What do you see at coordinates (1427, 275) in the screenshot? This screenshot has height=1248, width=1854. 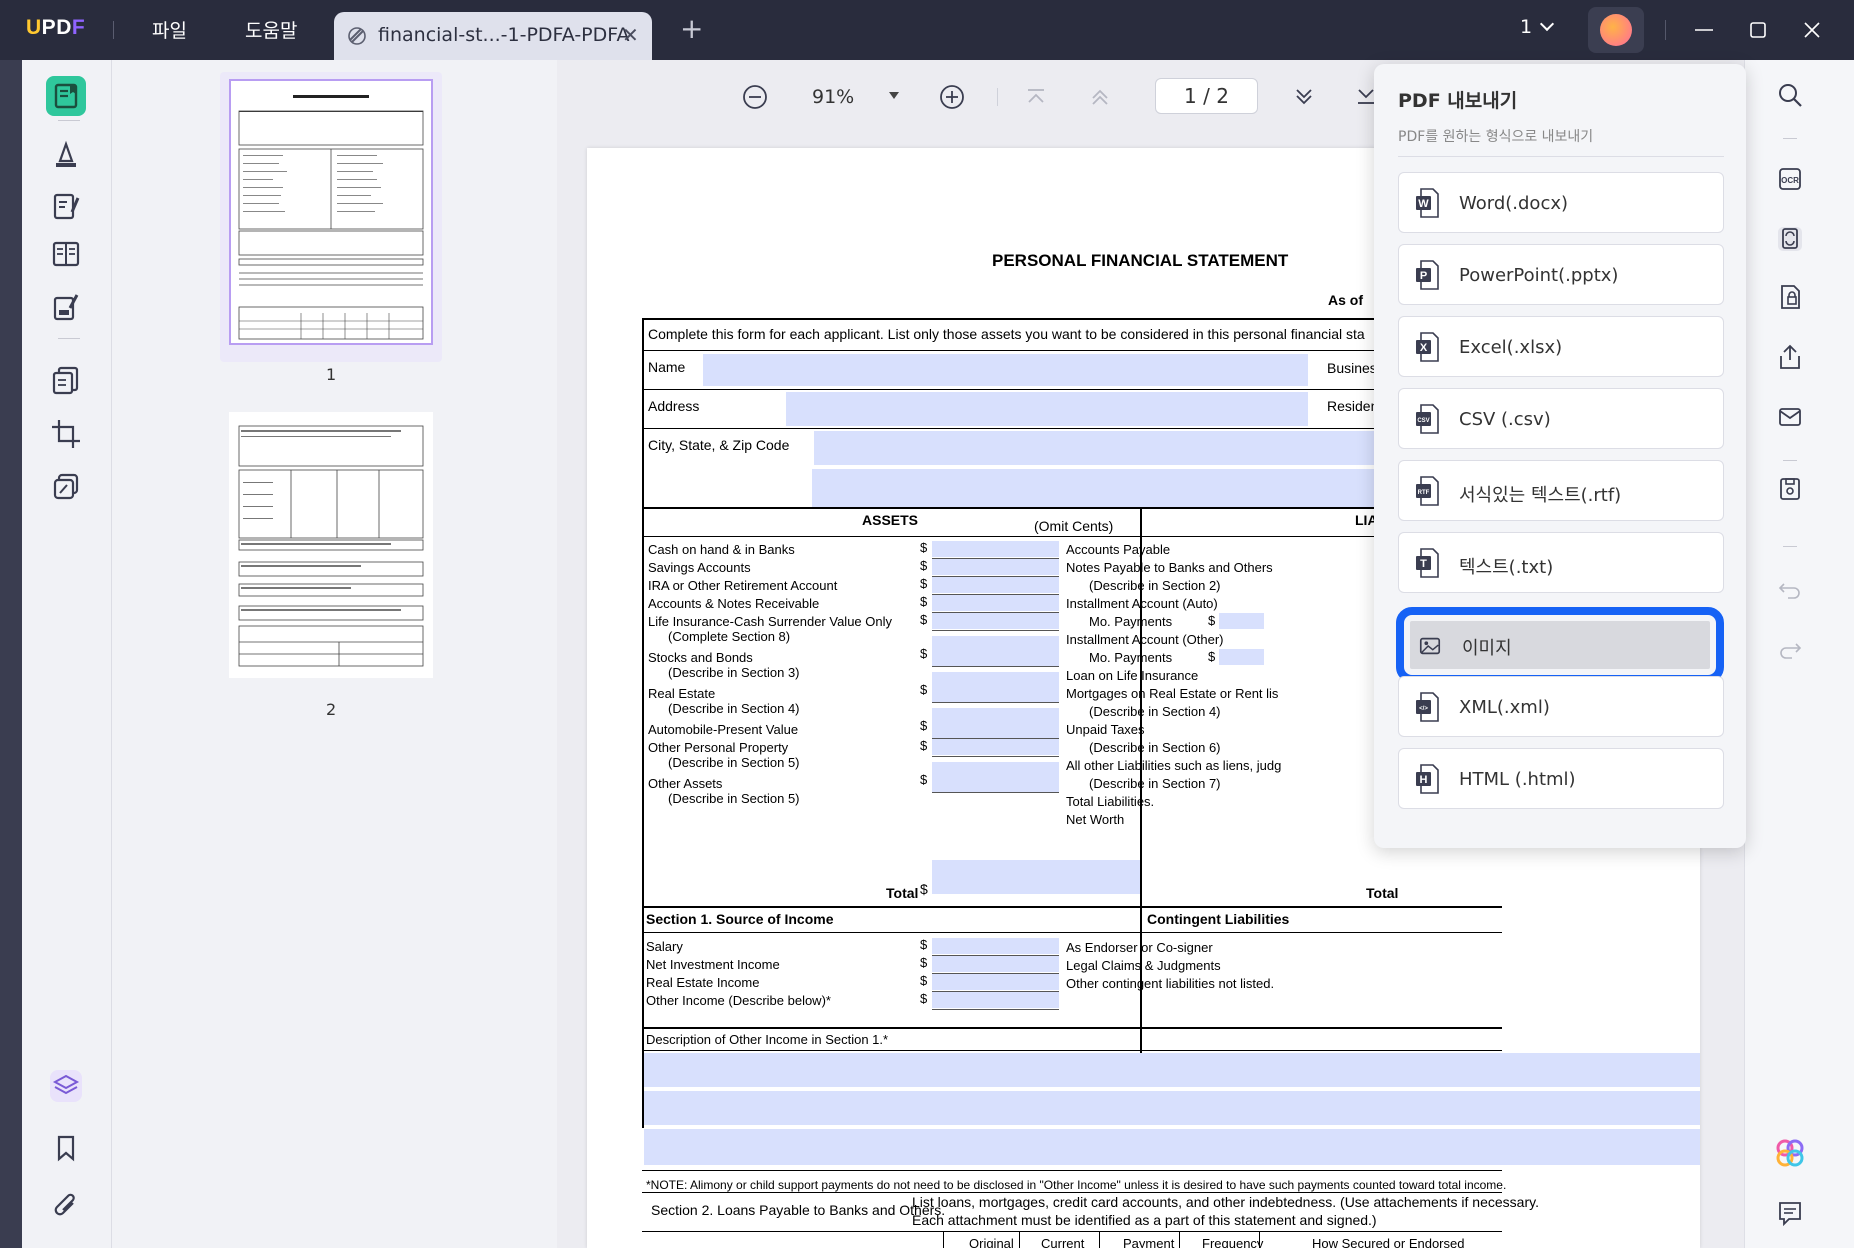 I see `powerpoint-icon: P` at bounding box center [1427, 275].